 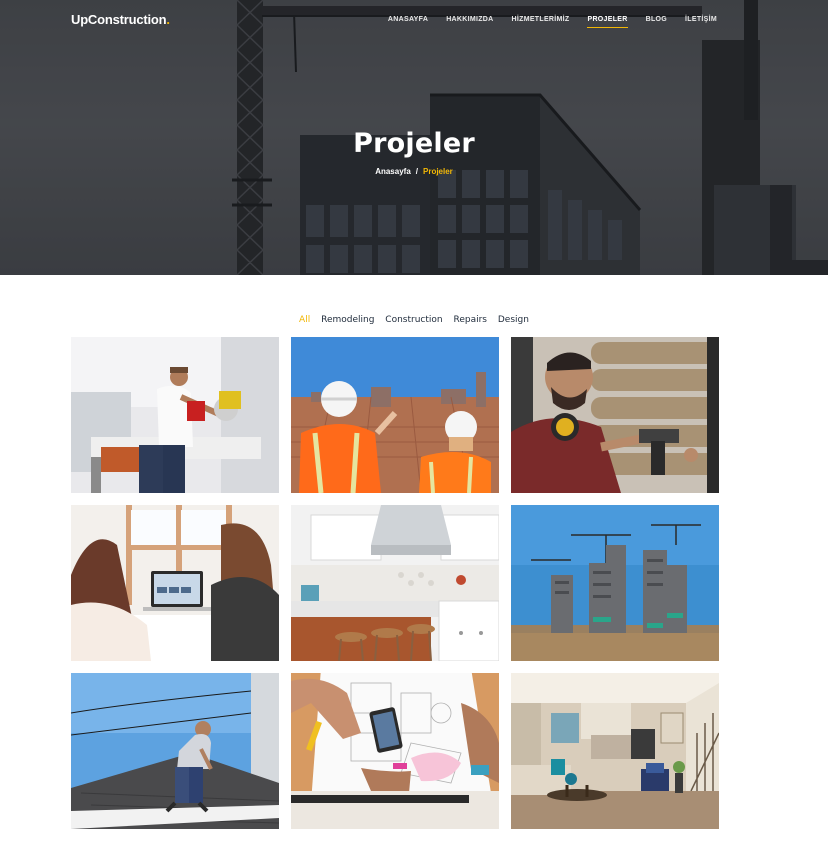 I want to click on office-laptop-photo, so click(x=175, y=583).